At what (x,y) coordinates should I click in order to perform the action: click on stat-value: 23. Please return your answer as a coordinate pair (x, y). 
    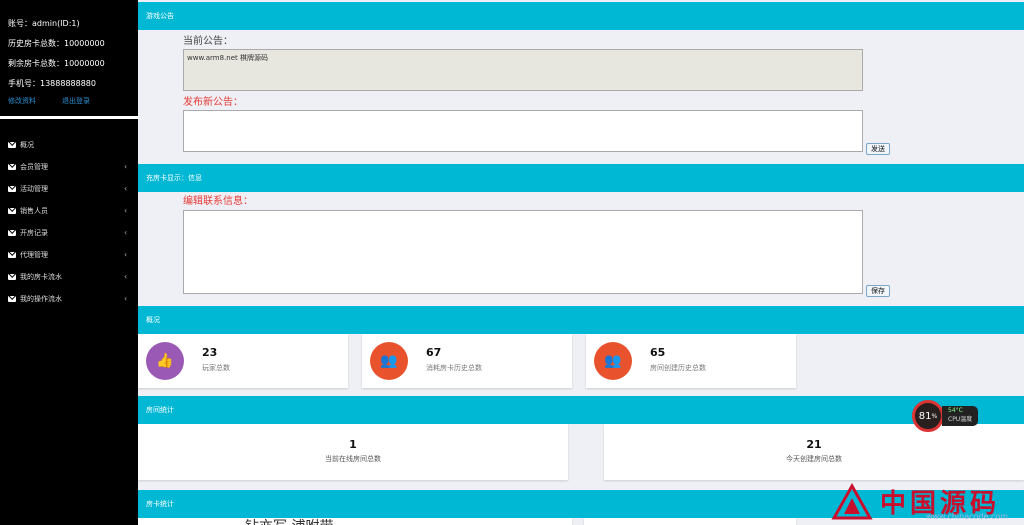
    Looking at the image, I should click on (210, 352).